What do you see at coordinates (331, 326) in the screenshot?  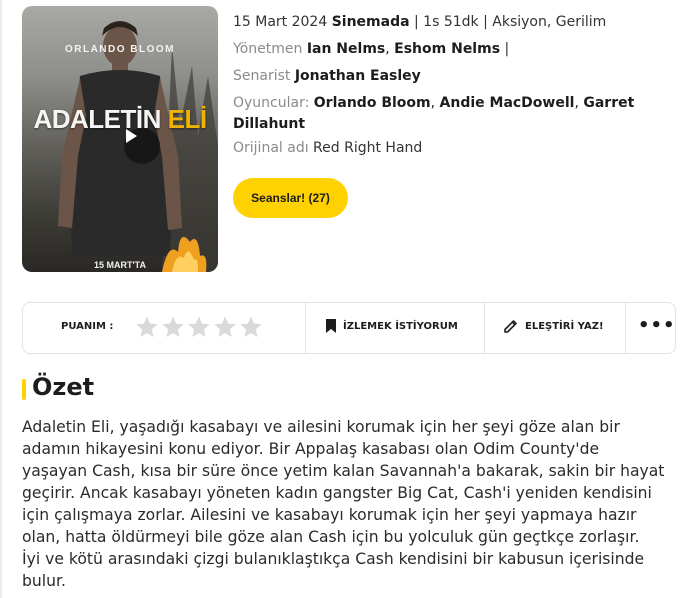 I see `bookmark-icon` at bounding box center [331, 326].